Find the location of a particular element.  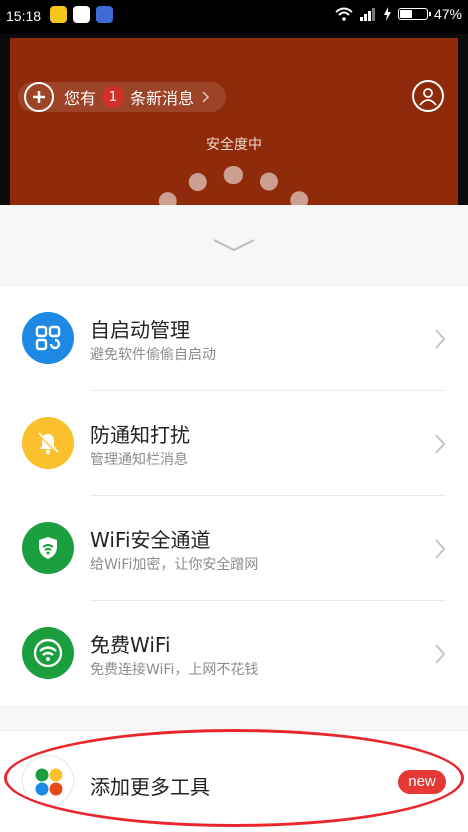

new-badge: new is located at coordinates (422, 782).